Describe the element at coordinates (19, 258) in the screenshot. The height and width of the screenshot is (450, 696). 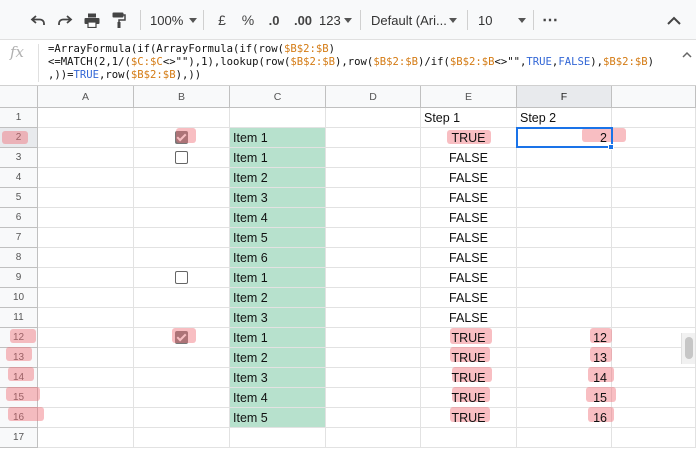
I see `row-header: 8` at that location.